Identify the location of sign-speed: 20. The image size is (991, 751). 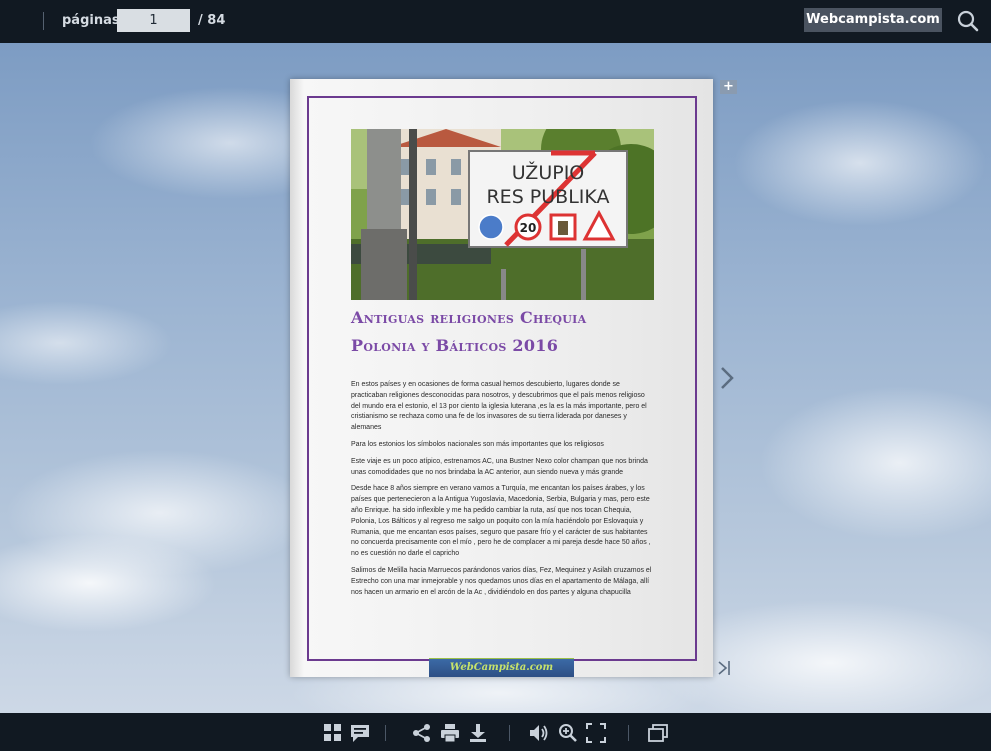
(528, 228).